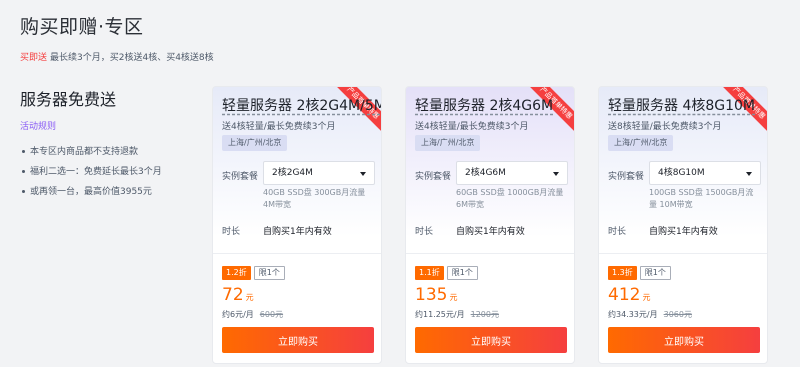 This screenshot has height=367, width=800. Describe the element at coordinates (484, 314) in the screenshot. I see `original-price: 1200元` at that location.